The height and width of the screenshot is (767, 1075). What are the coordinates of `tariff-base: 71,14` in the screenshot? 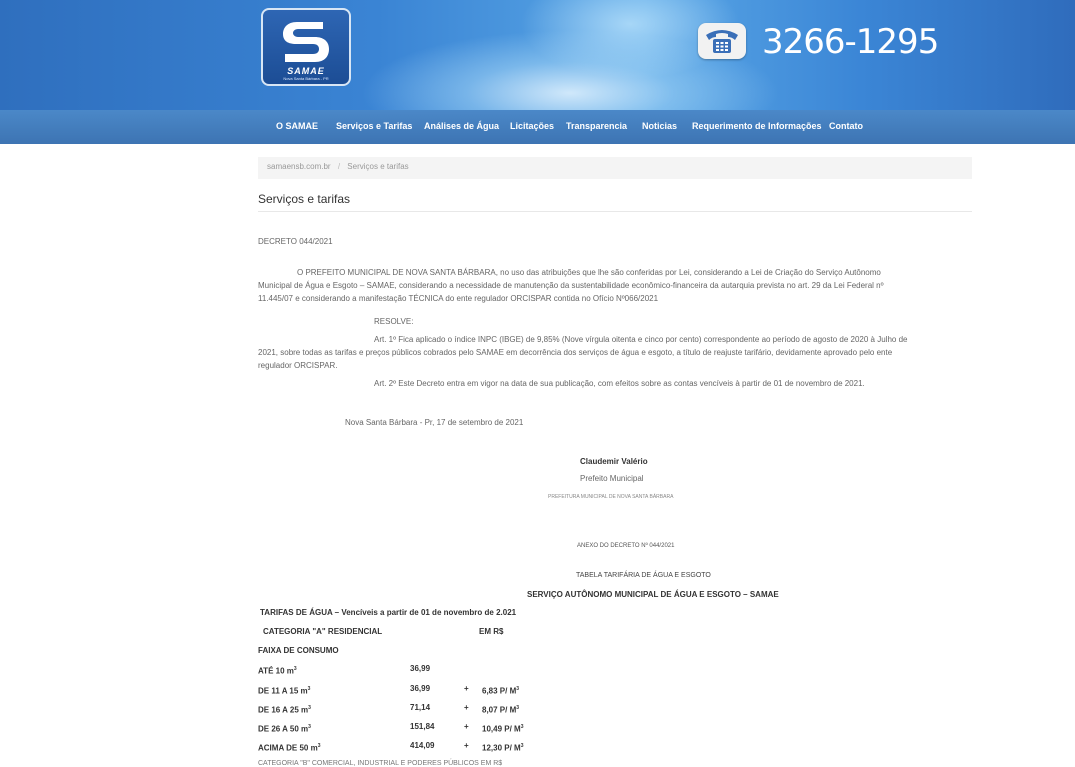 It's located at (420, 707).